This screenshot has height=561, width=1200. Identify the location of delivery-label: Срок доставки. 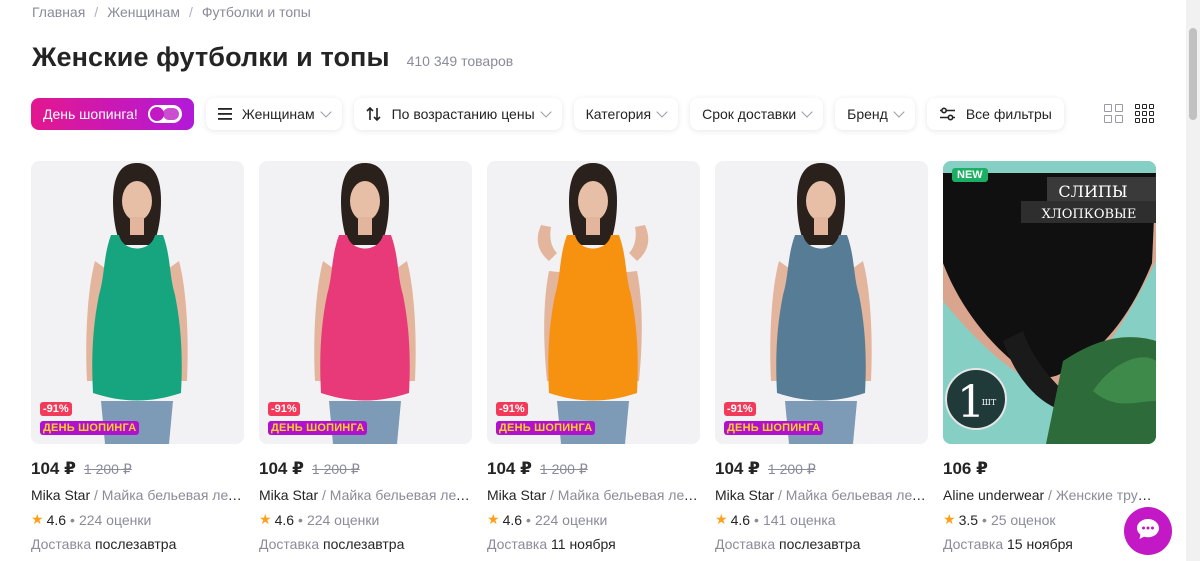
(749, 114).